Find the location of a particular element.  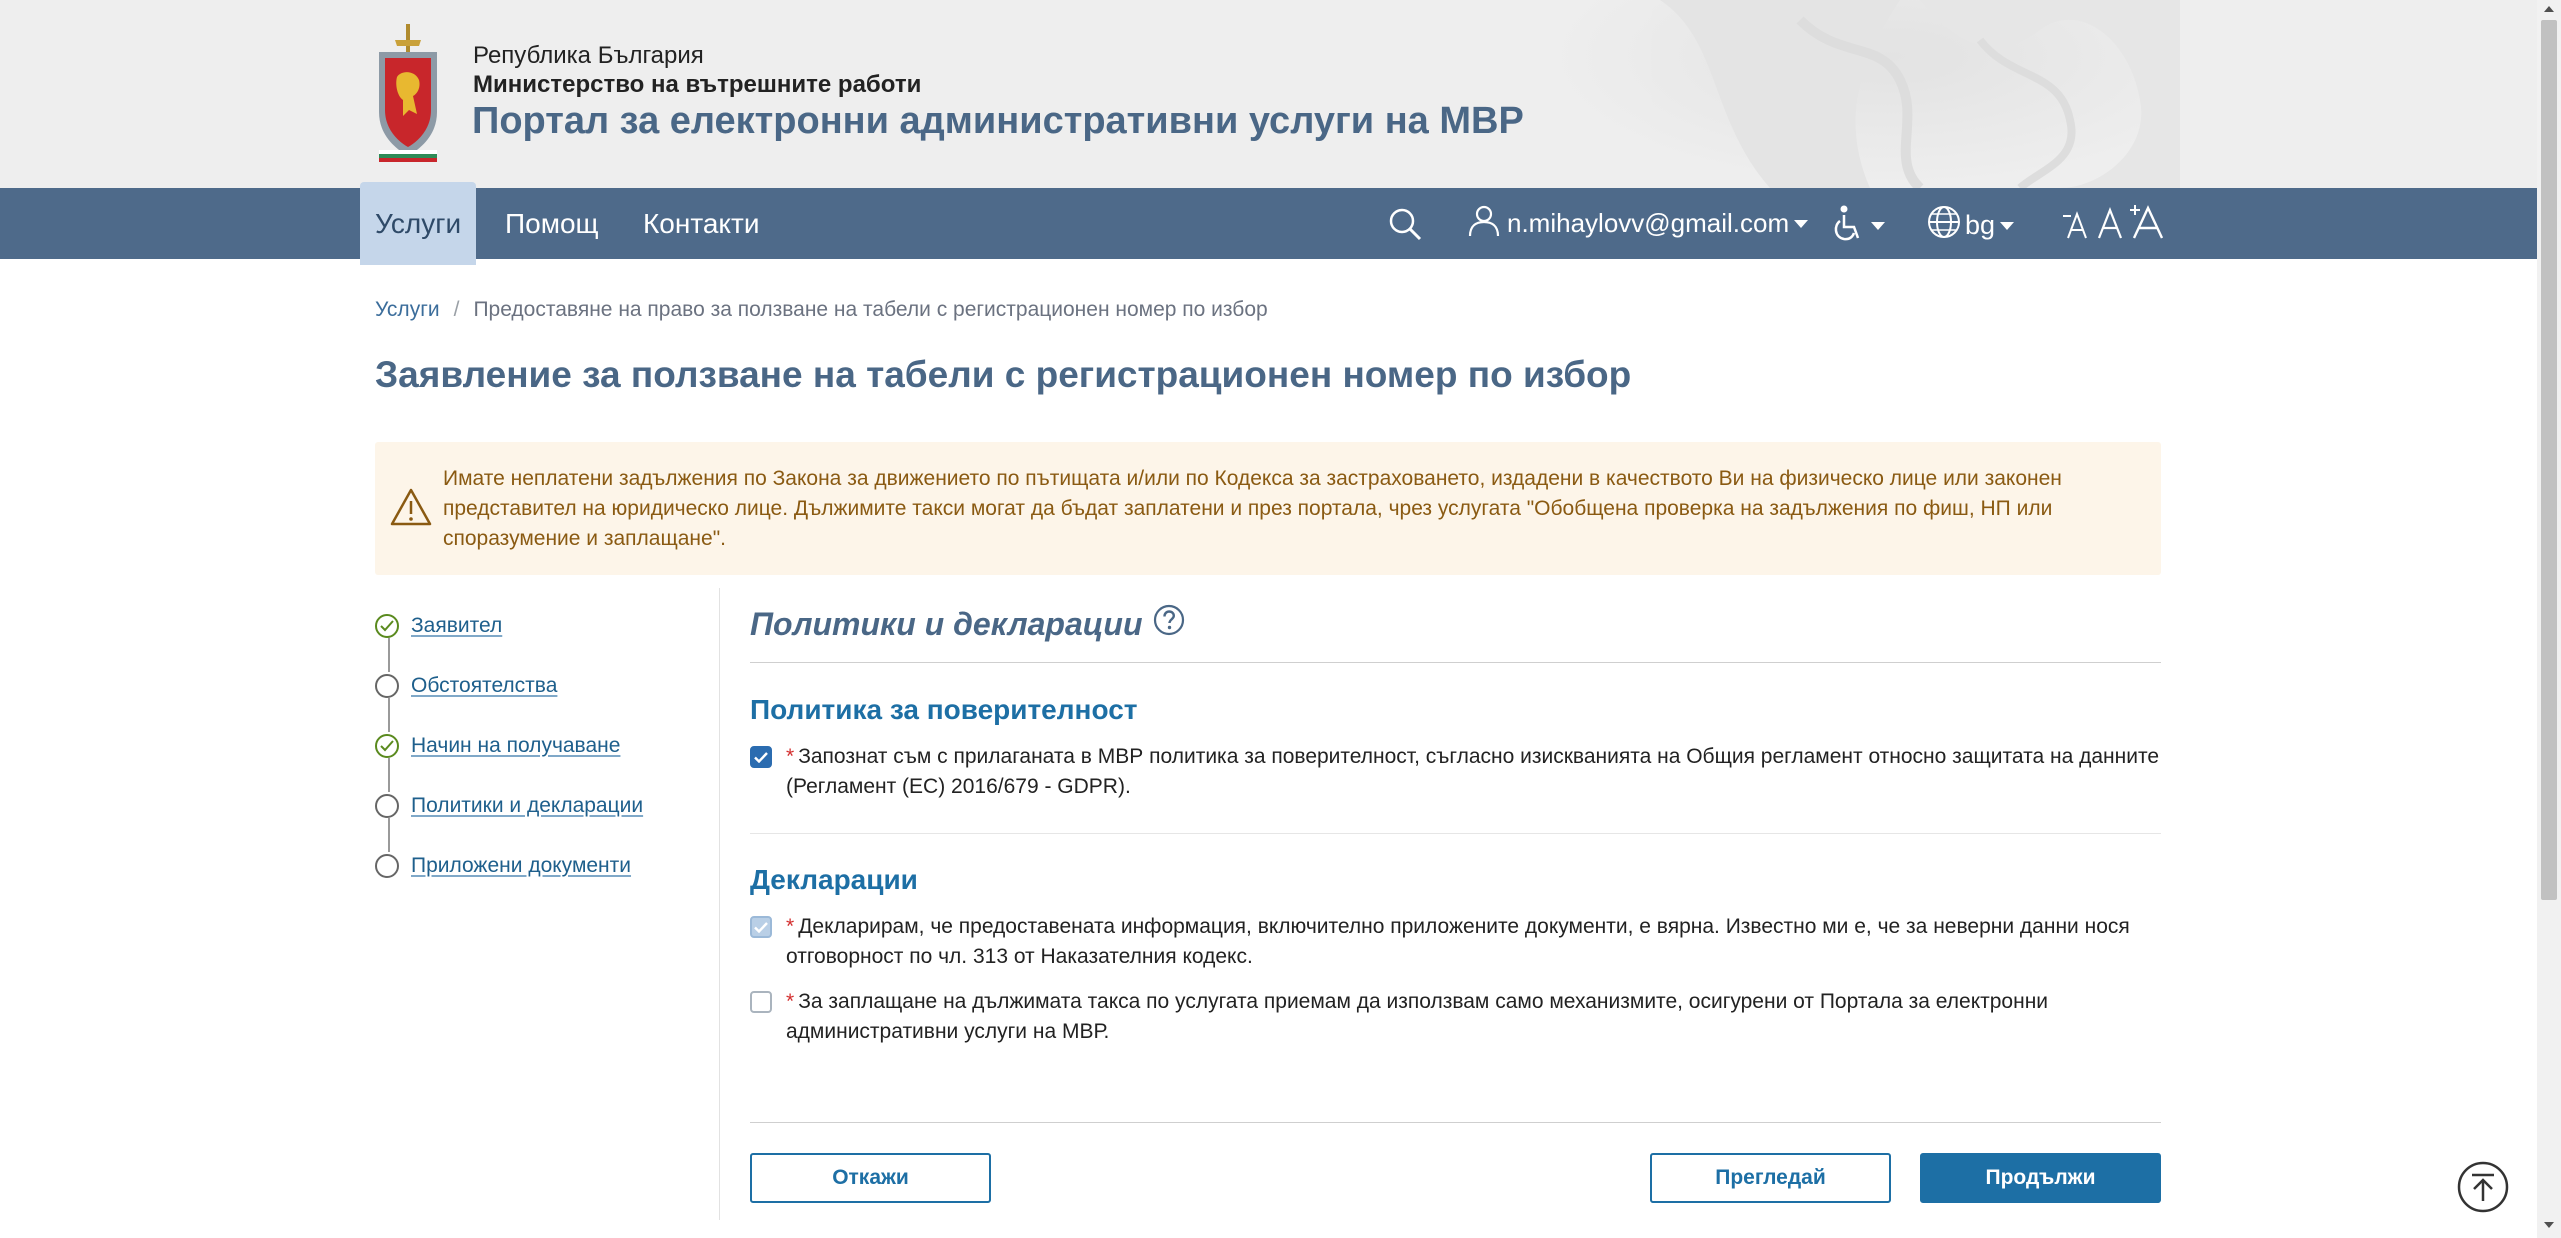

review-button: Прегледай is located at coordinates (1770, 1178).